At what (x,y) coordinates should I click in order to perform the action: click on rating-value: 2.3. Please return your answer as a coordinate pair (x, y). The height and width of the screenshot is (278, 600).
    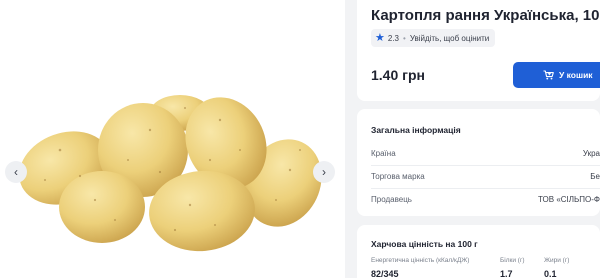
    Looking at the image, I should click on (393, 38).